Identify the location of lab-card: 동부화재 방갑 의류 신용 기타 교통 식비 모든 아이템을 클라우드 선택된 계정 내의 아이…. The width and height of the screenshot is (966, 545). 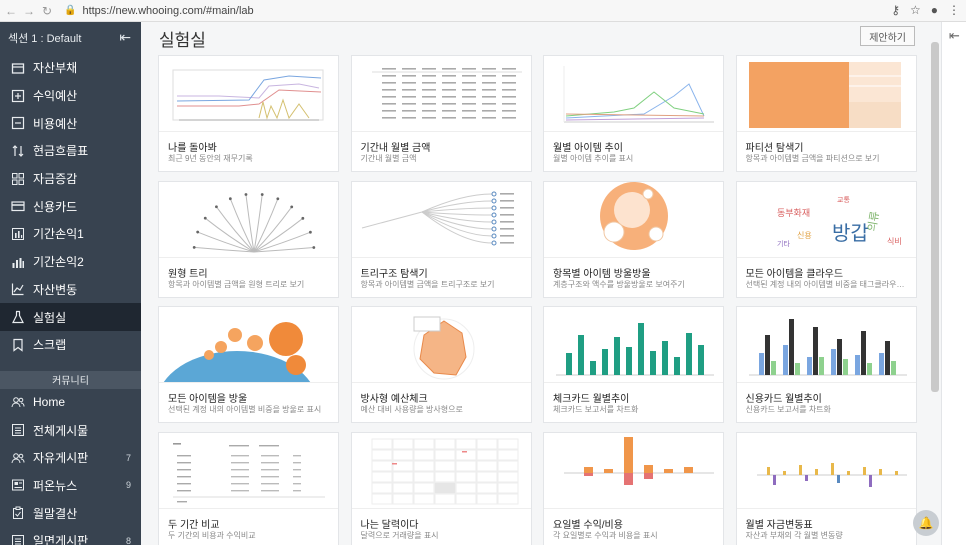
(826, 239).